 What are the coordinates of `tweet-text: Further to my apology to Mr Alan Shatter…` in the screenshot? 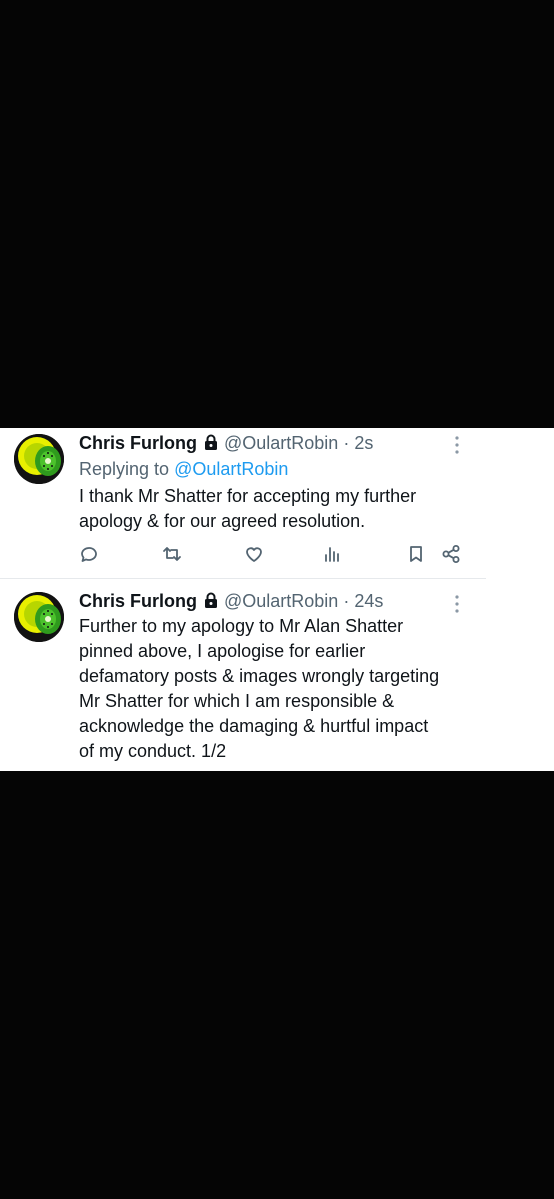 It's located at (279, 689).